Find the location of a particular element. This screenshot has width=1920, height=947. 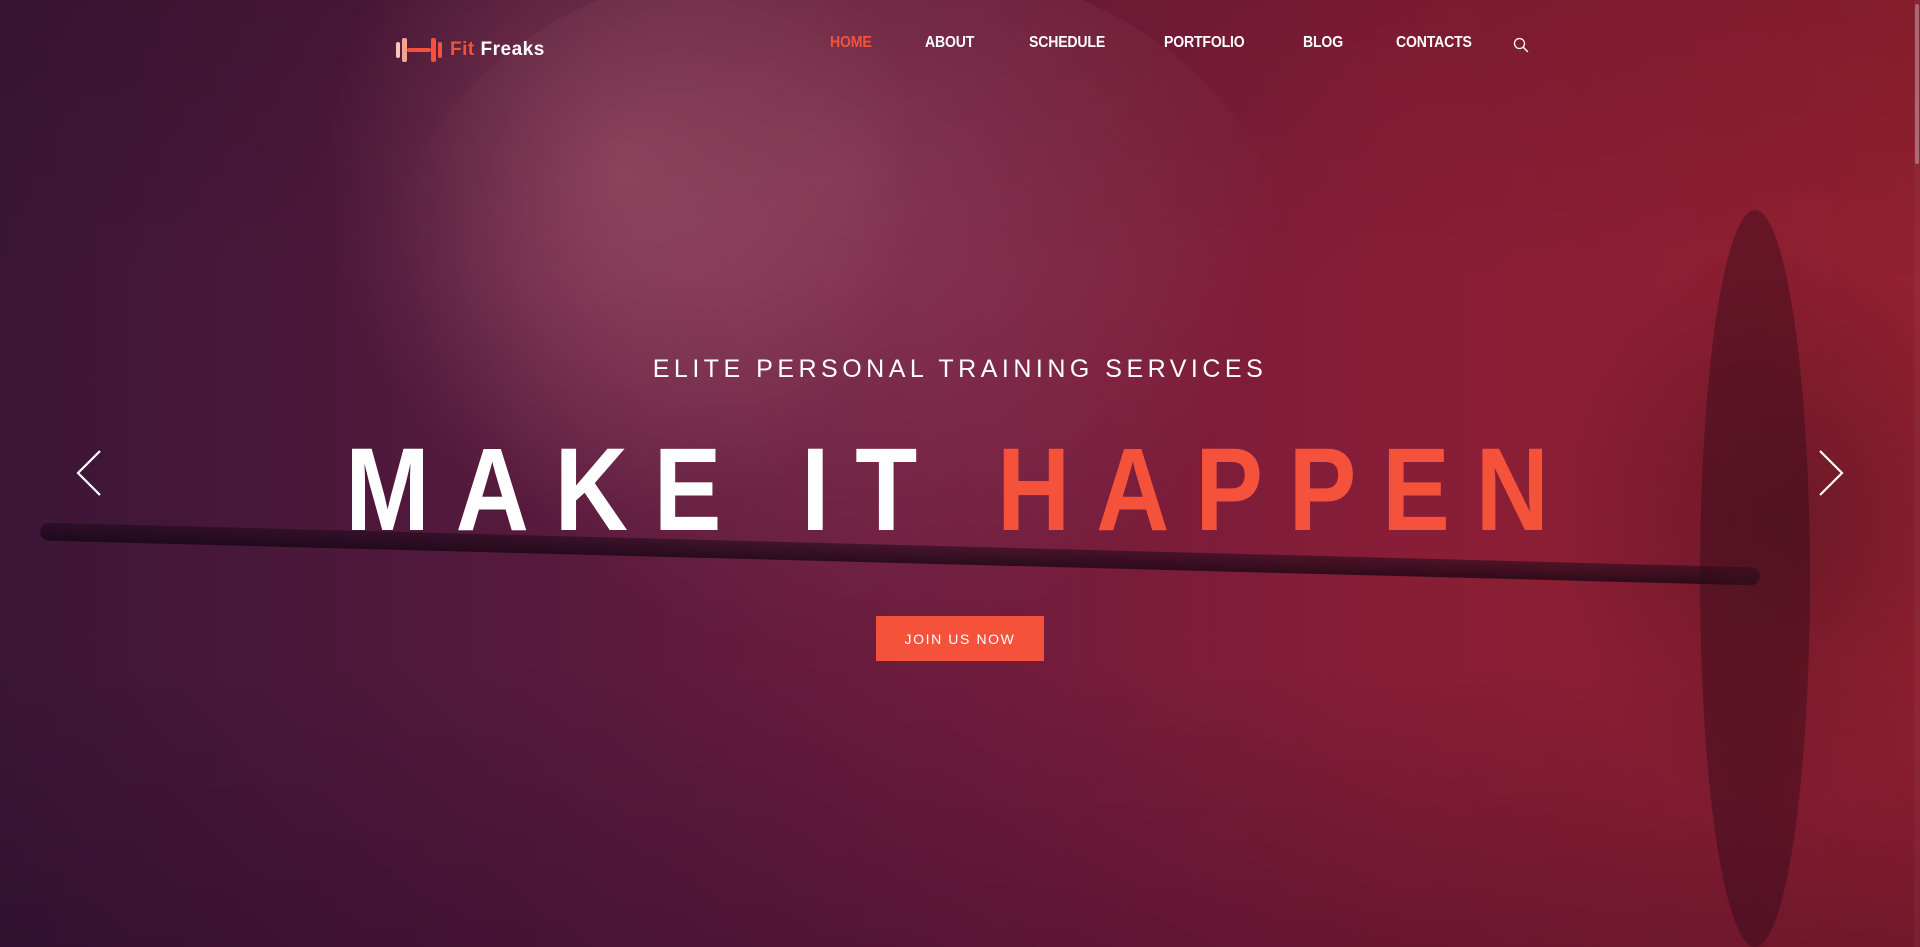

hero-headline-white: MAKE IT is located at coordinates (671, 490).